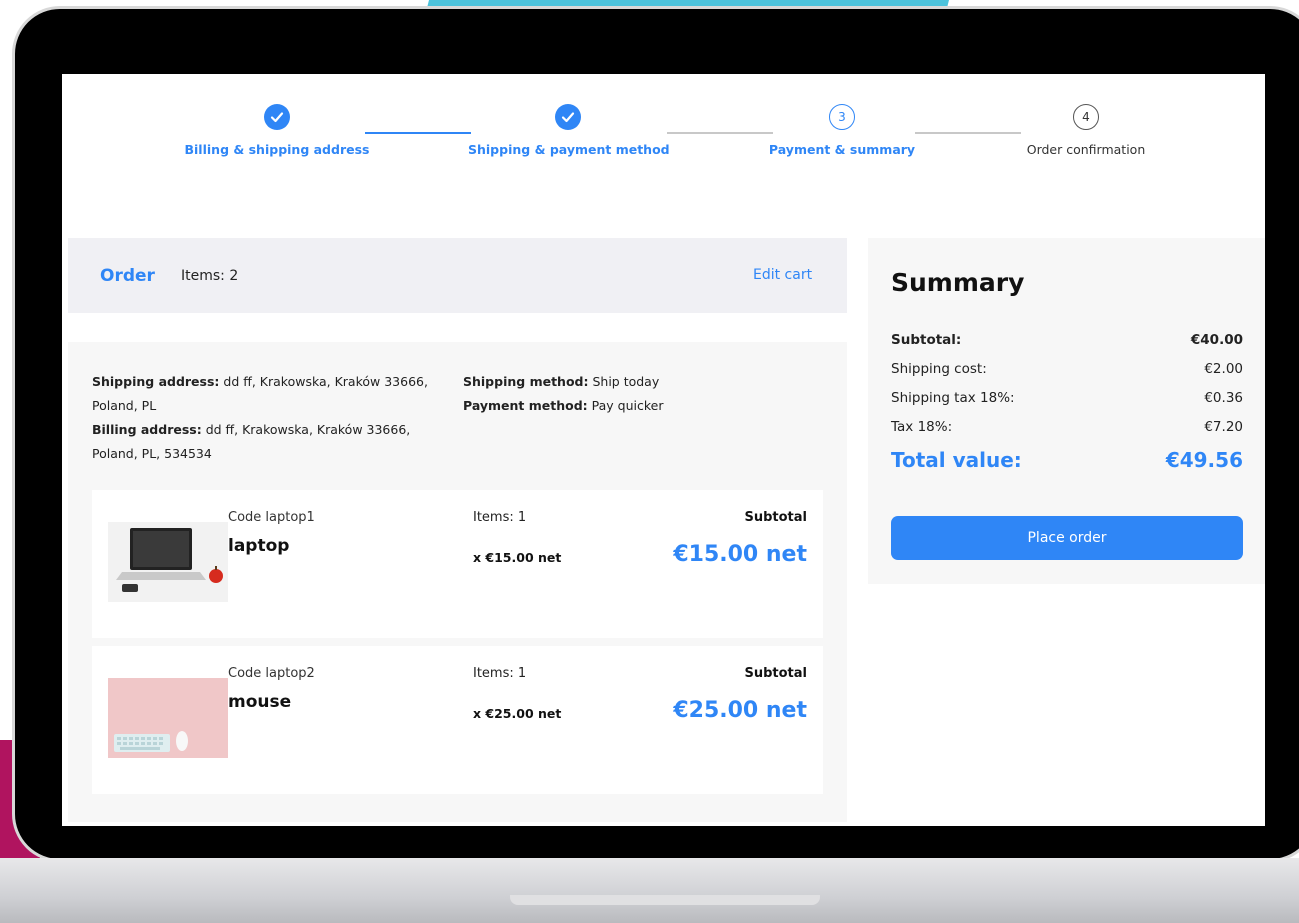 Image resolution: width=1299 pixels, height=923 pixels. What do you see at coordinates (665, 900) in the screenshot?
I see `laptop-hinge` at bounding box center [665, 900].